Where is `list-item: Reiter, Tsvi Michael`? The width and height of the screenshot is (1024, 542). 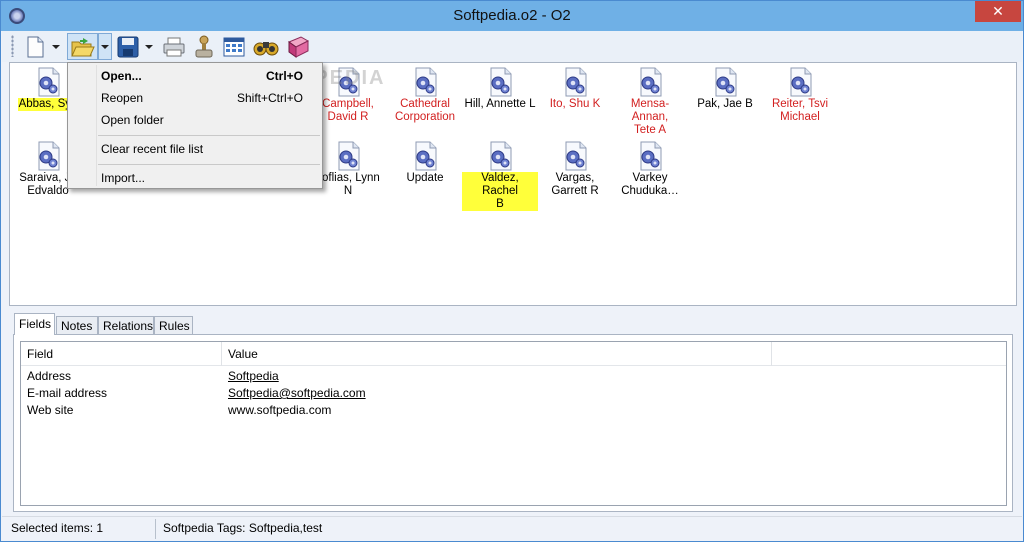
list-item: Reiter, Tsvi Michael is located at coordinates (800, 95).